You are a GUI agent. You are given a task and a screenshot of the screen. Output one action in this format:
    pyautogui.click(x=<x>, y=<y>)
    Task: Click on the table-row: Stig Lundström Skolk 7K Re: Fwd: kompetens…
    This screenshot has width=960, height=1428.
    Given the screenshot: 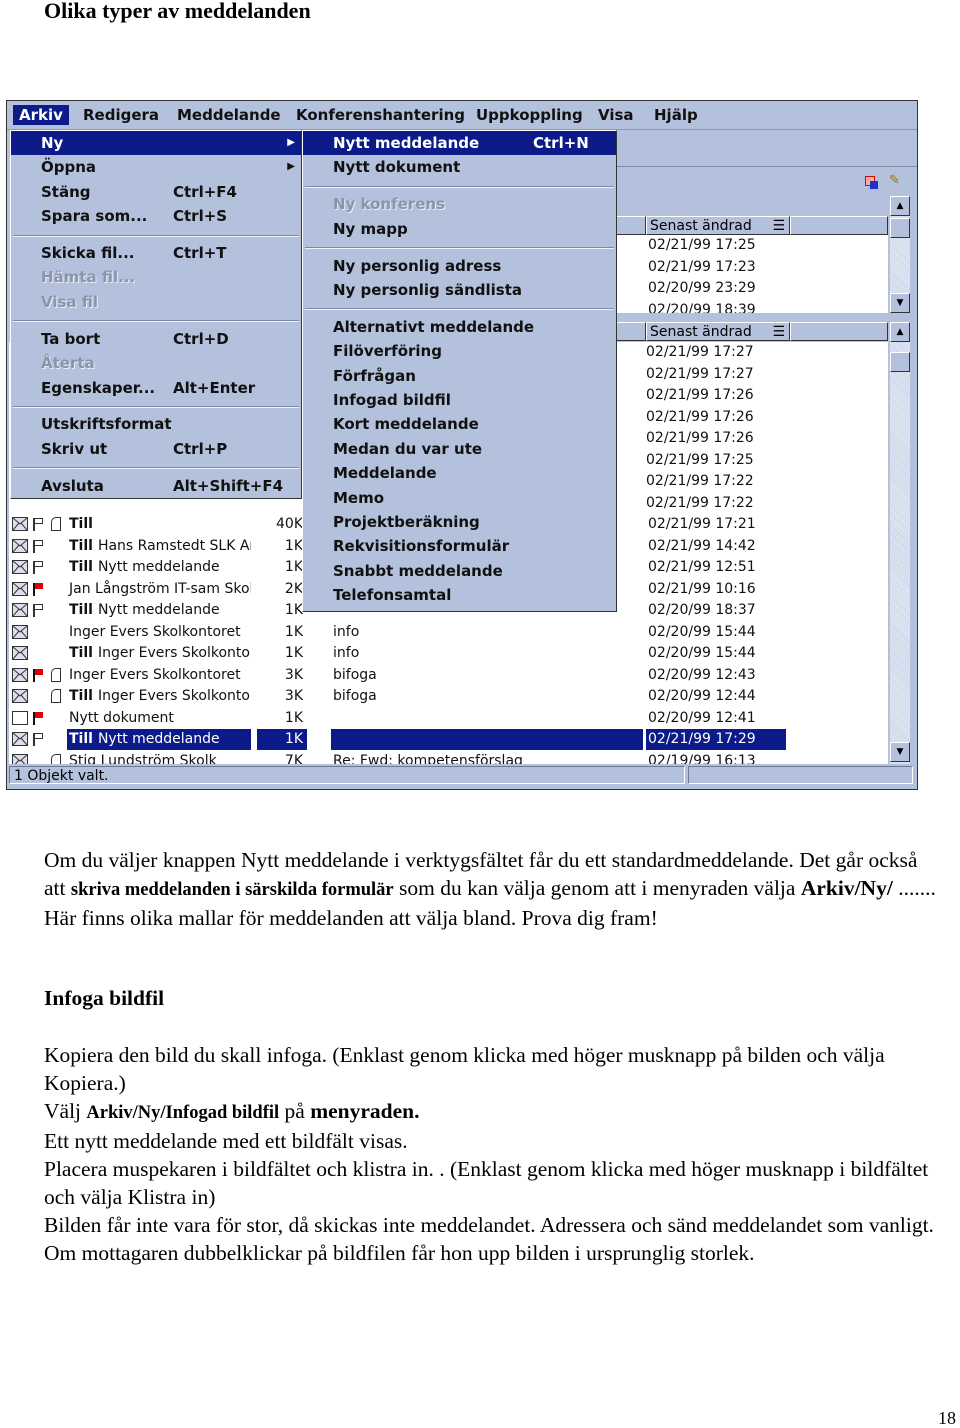 What is the action you would take?
    pyautogui.click(x=448, y=758)
    